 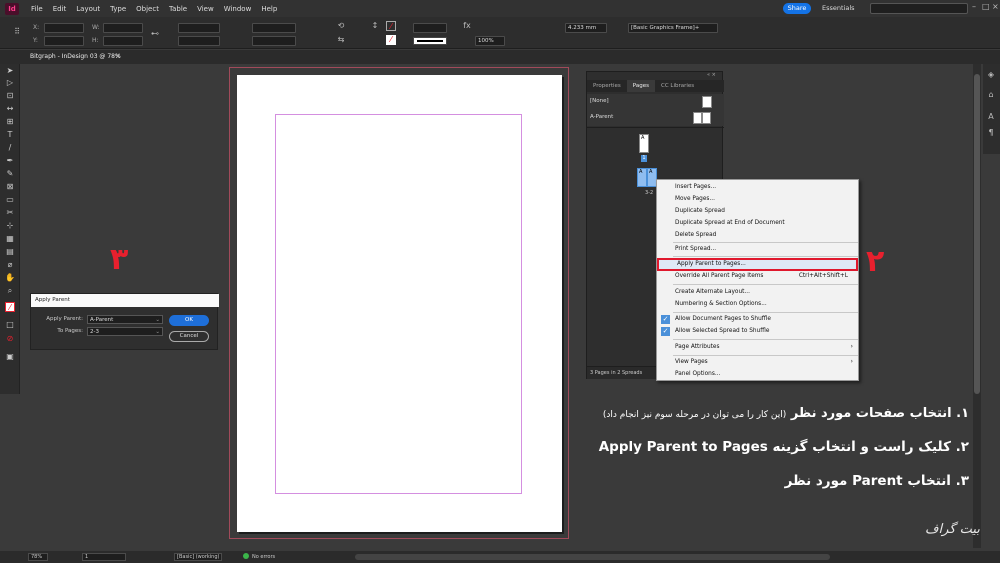 What do you see at coordinates (64, 41) in the screenshot?
I see `y-field` at bounding box center [64, 41].